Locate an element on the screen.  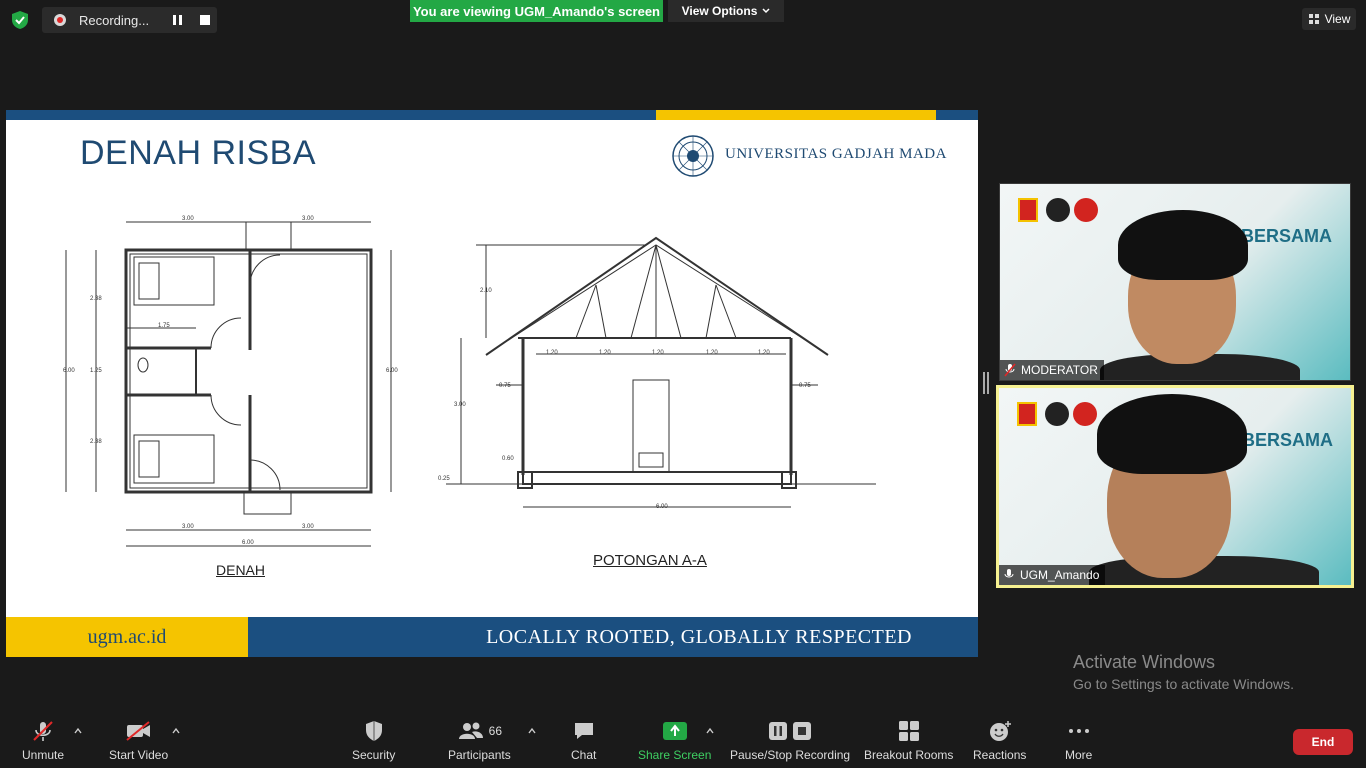
panel-resize-handle is located at coordinates (986, 383).